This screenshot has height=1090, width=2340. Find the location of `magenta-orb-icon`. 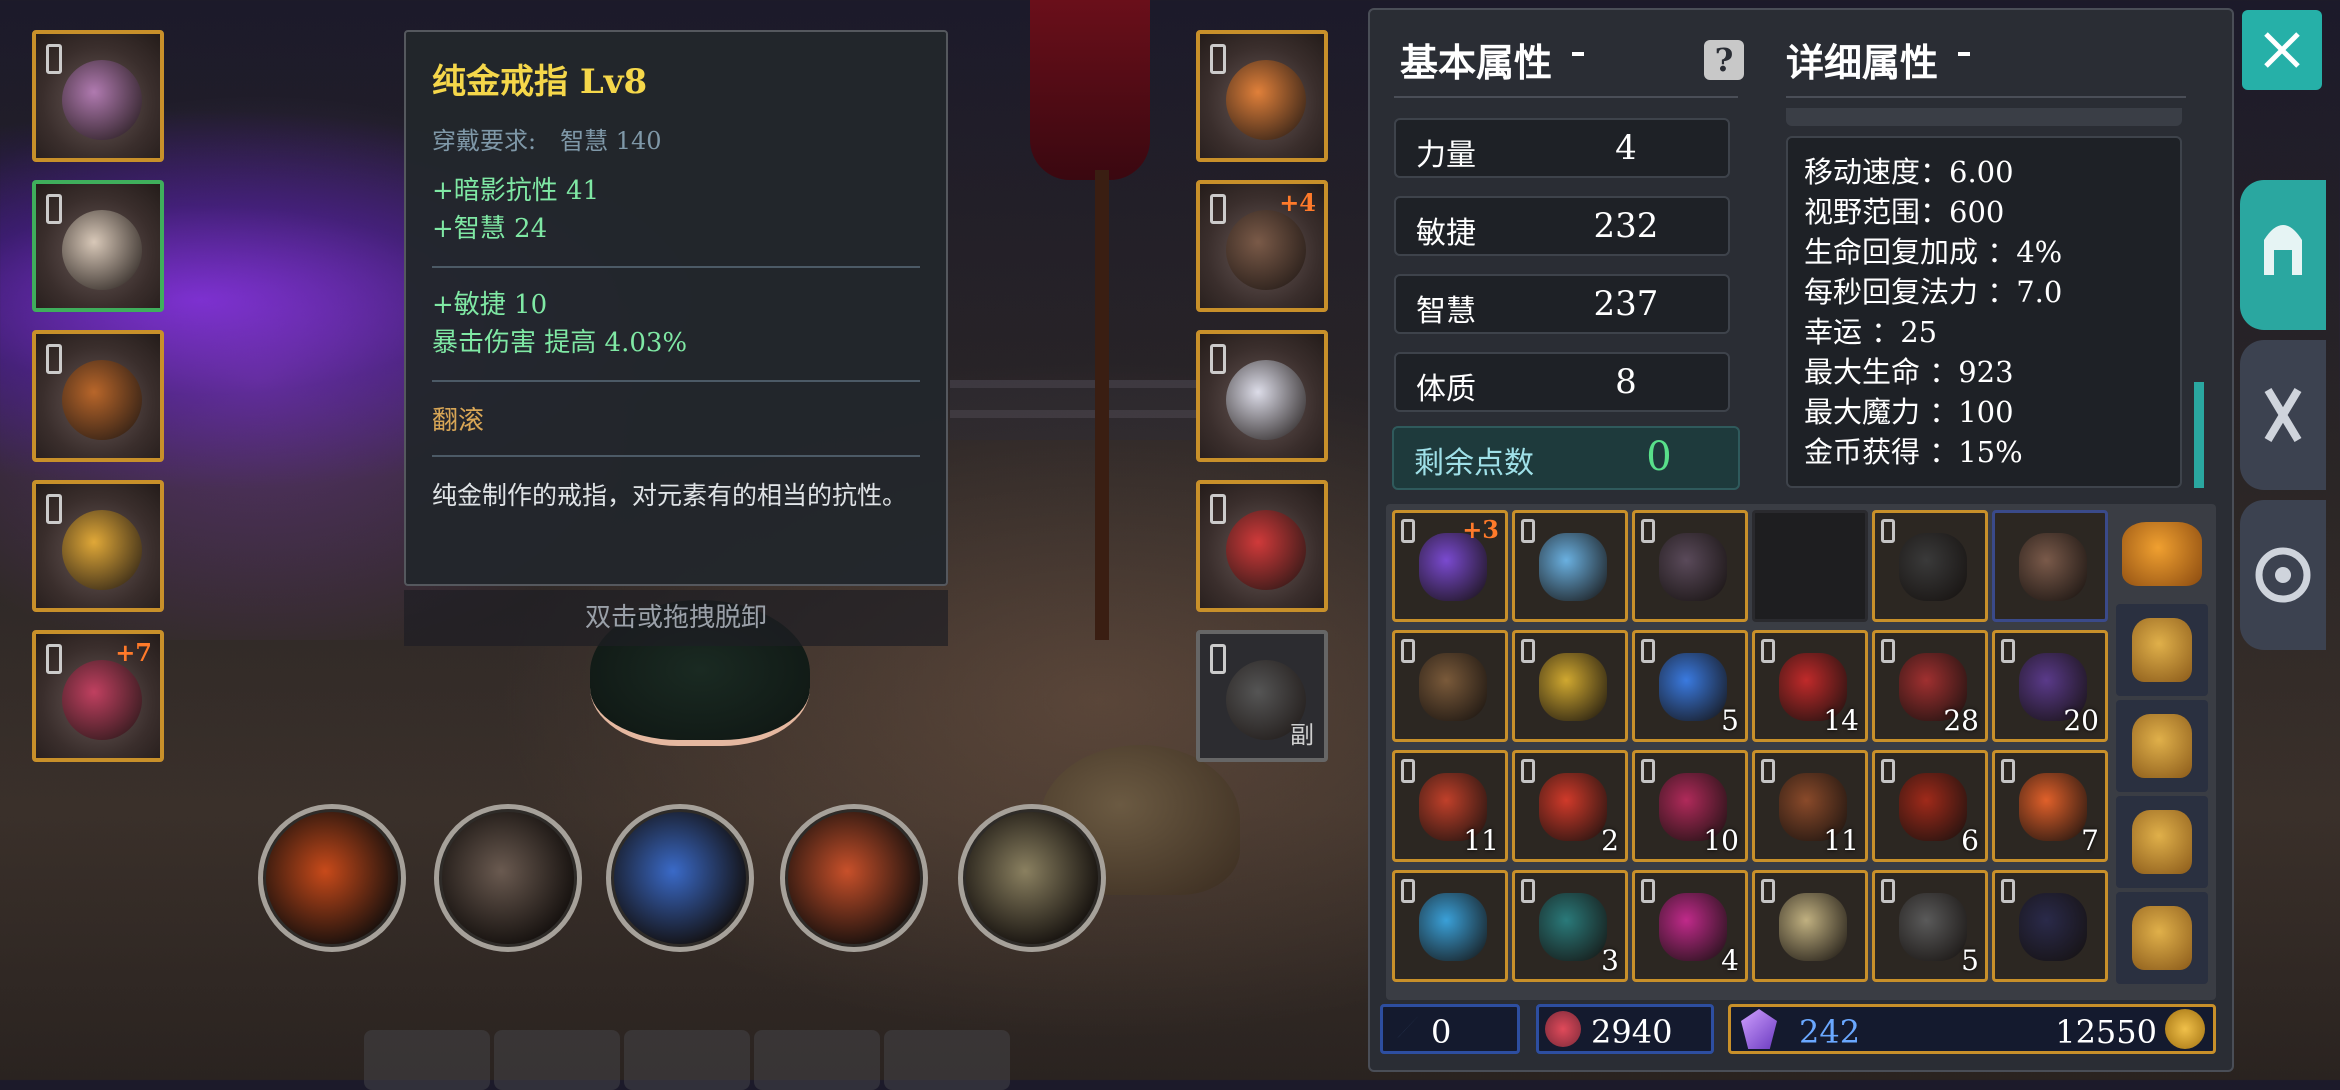

magenta-orb-icon is located at coordinates (1693, 927).